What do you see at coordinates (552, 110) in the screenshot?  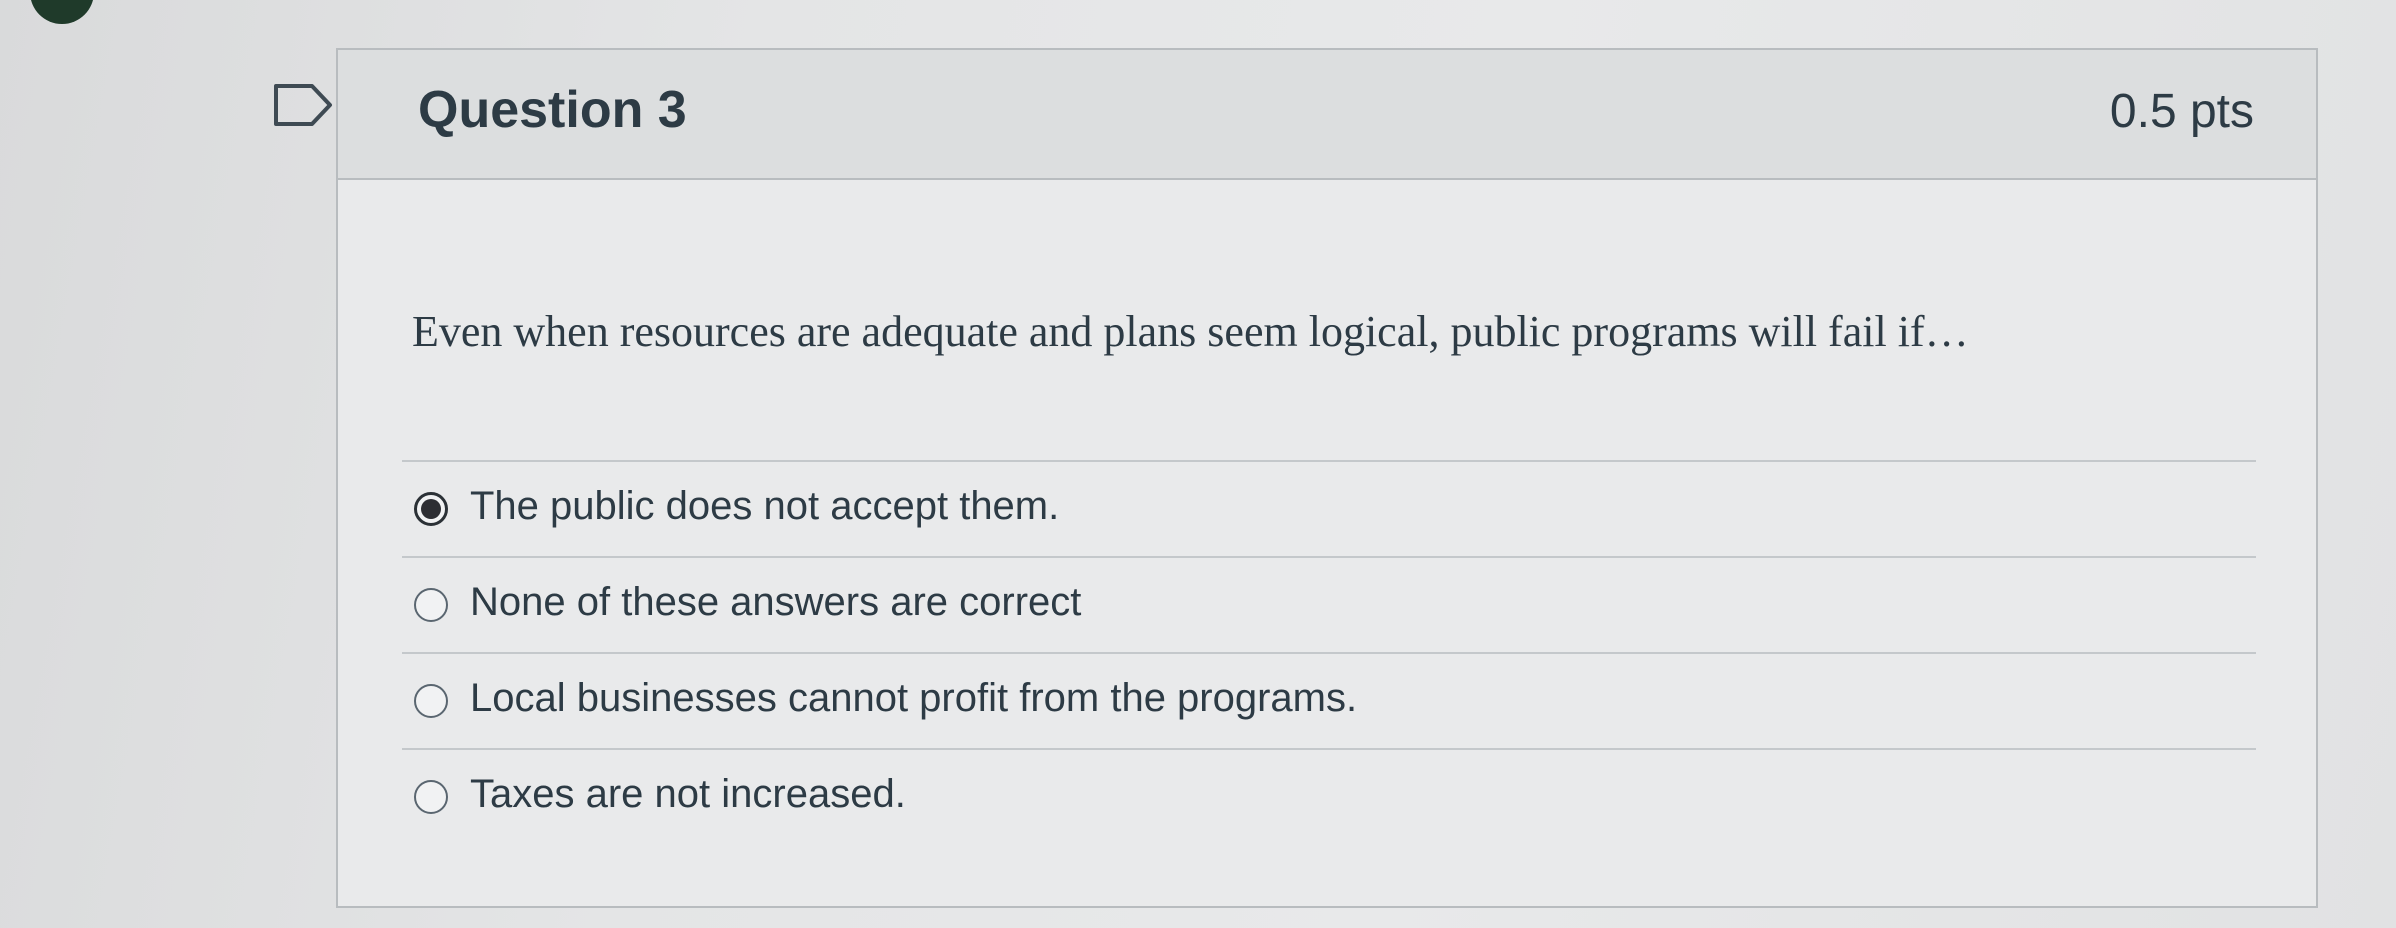 I see `question-title: Question 3` at bounding box center [552, 110].